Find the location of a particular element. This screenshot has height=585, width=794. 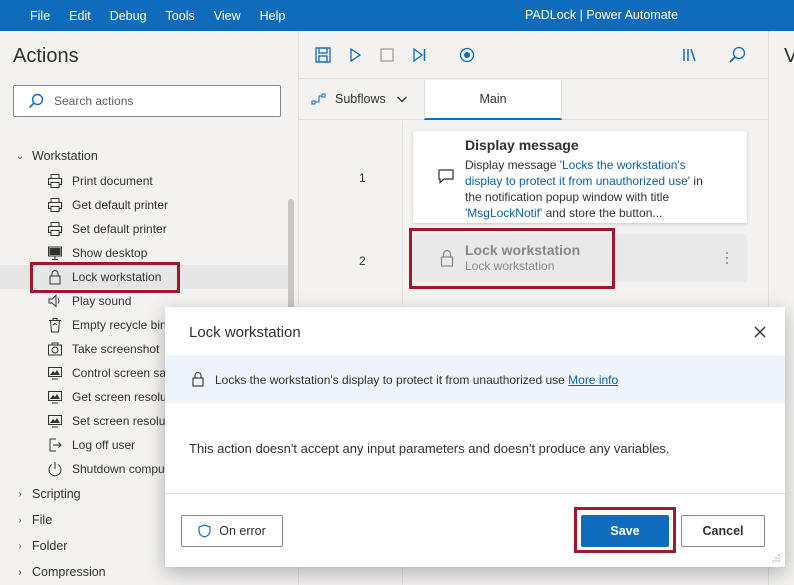

search-actions-input is located at coordinates (164, 101).